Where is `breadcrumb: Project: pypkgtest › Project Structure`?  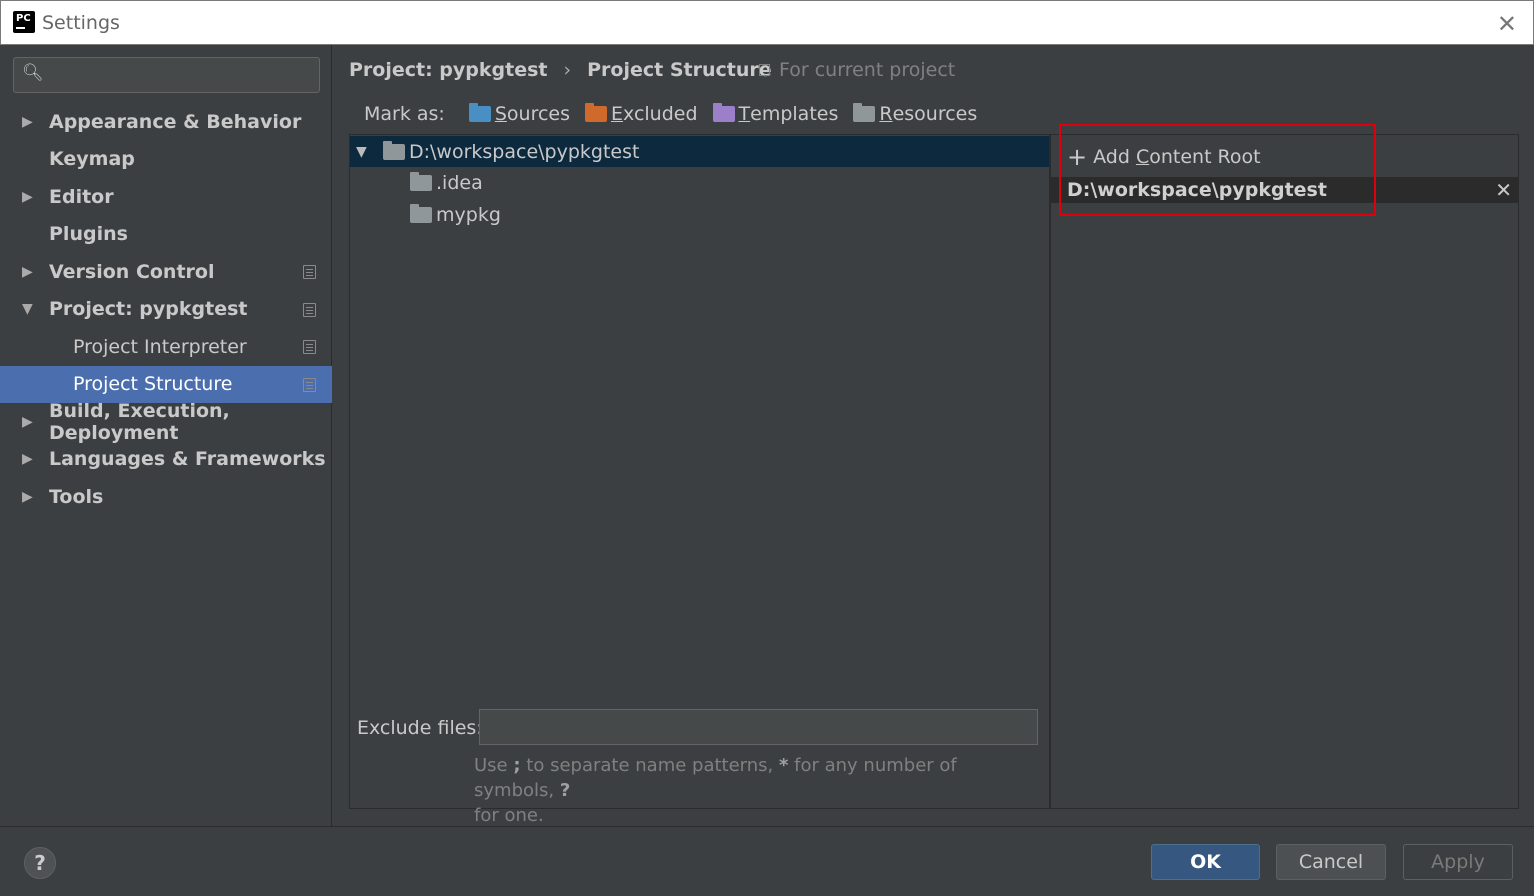
breadcrumb: Project: pypkgtest › Project Structure is located at coordinates (560, 70).